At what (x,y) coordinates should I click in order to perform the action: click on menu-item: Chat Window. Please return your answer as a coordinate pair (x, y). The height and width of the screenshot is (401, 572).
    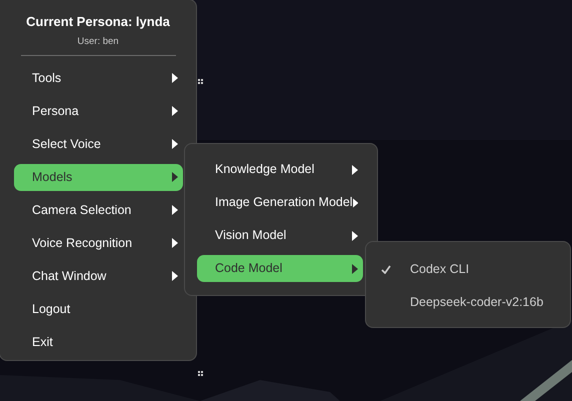
    Looking at the image, I should click on (98, 276).